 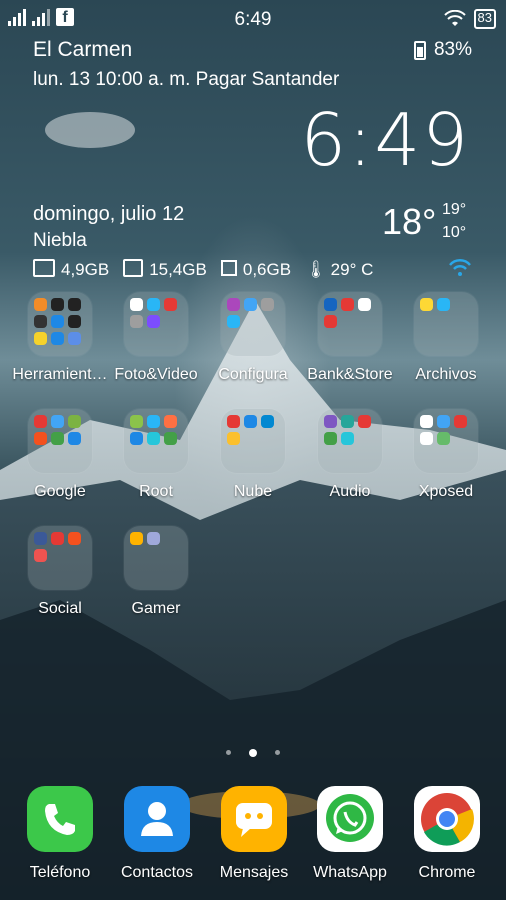 I want to click on storage-stat: 15,4GB, so click(x=165, y=269).